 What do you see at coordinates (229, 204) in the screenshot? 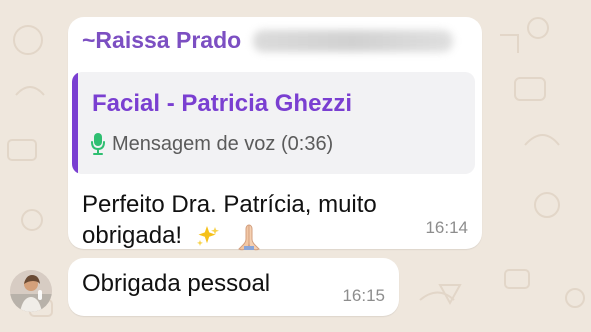
I see `message-text-line-1: Perfeito Dra. Patrícia, muito` at bounding box center [229, 204].